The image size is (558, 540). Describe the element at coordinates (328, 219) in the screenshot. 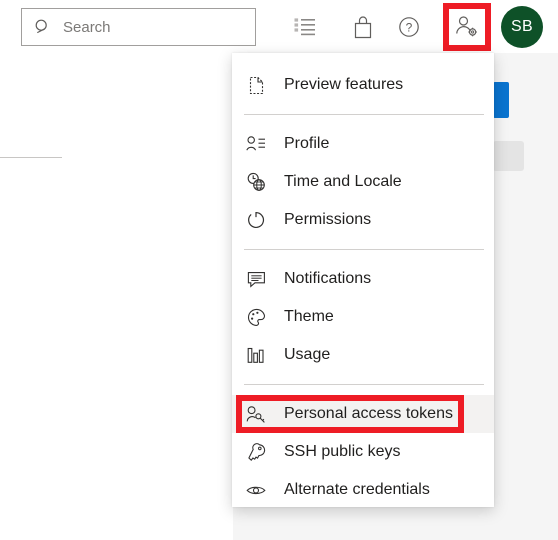

I see `menu-item-label: Permissions` at that location.